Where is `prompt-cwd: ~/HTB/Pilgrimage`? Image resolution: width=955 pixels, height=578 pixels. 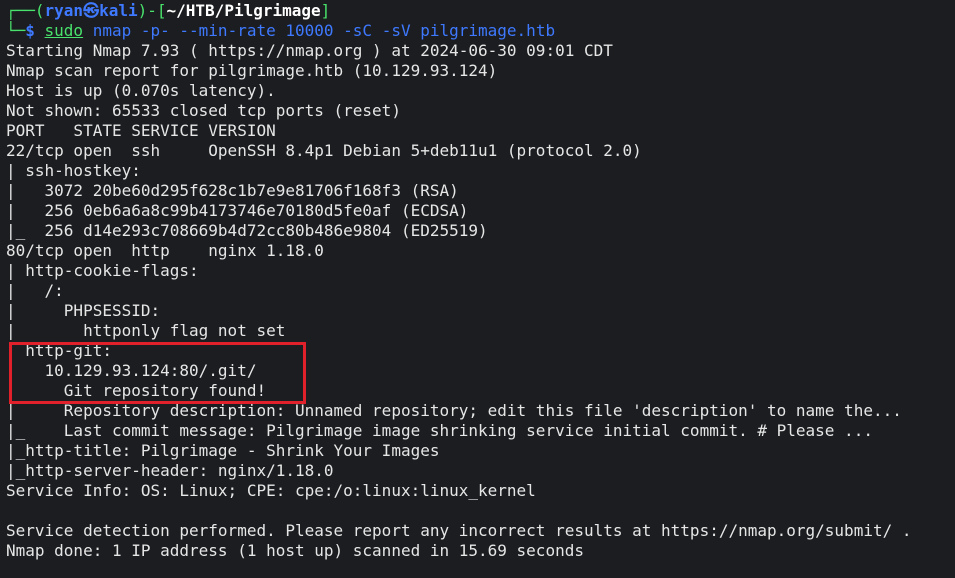 prompt-cwd: ~/HTB/Pilgrimage is located at coordinates (243, 10).